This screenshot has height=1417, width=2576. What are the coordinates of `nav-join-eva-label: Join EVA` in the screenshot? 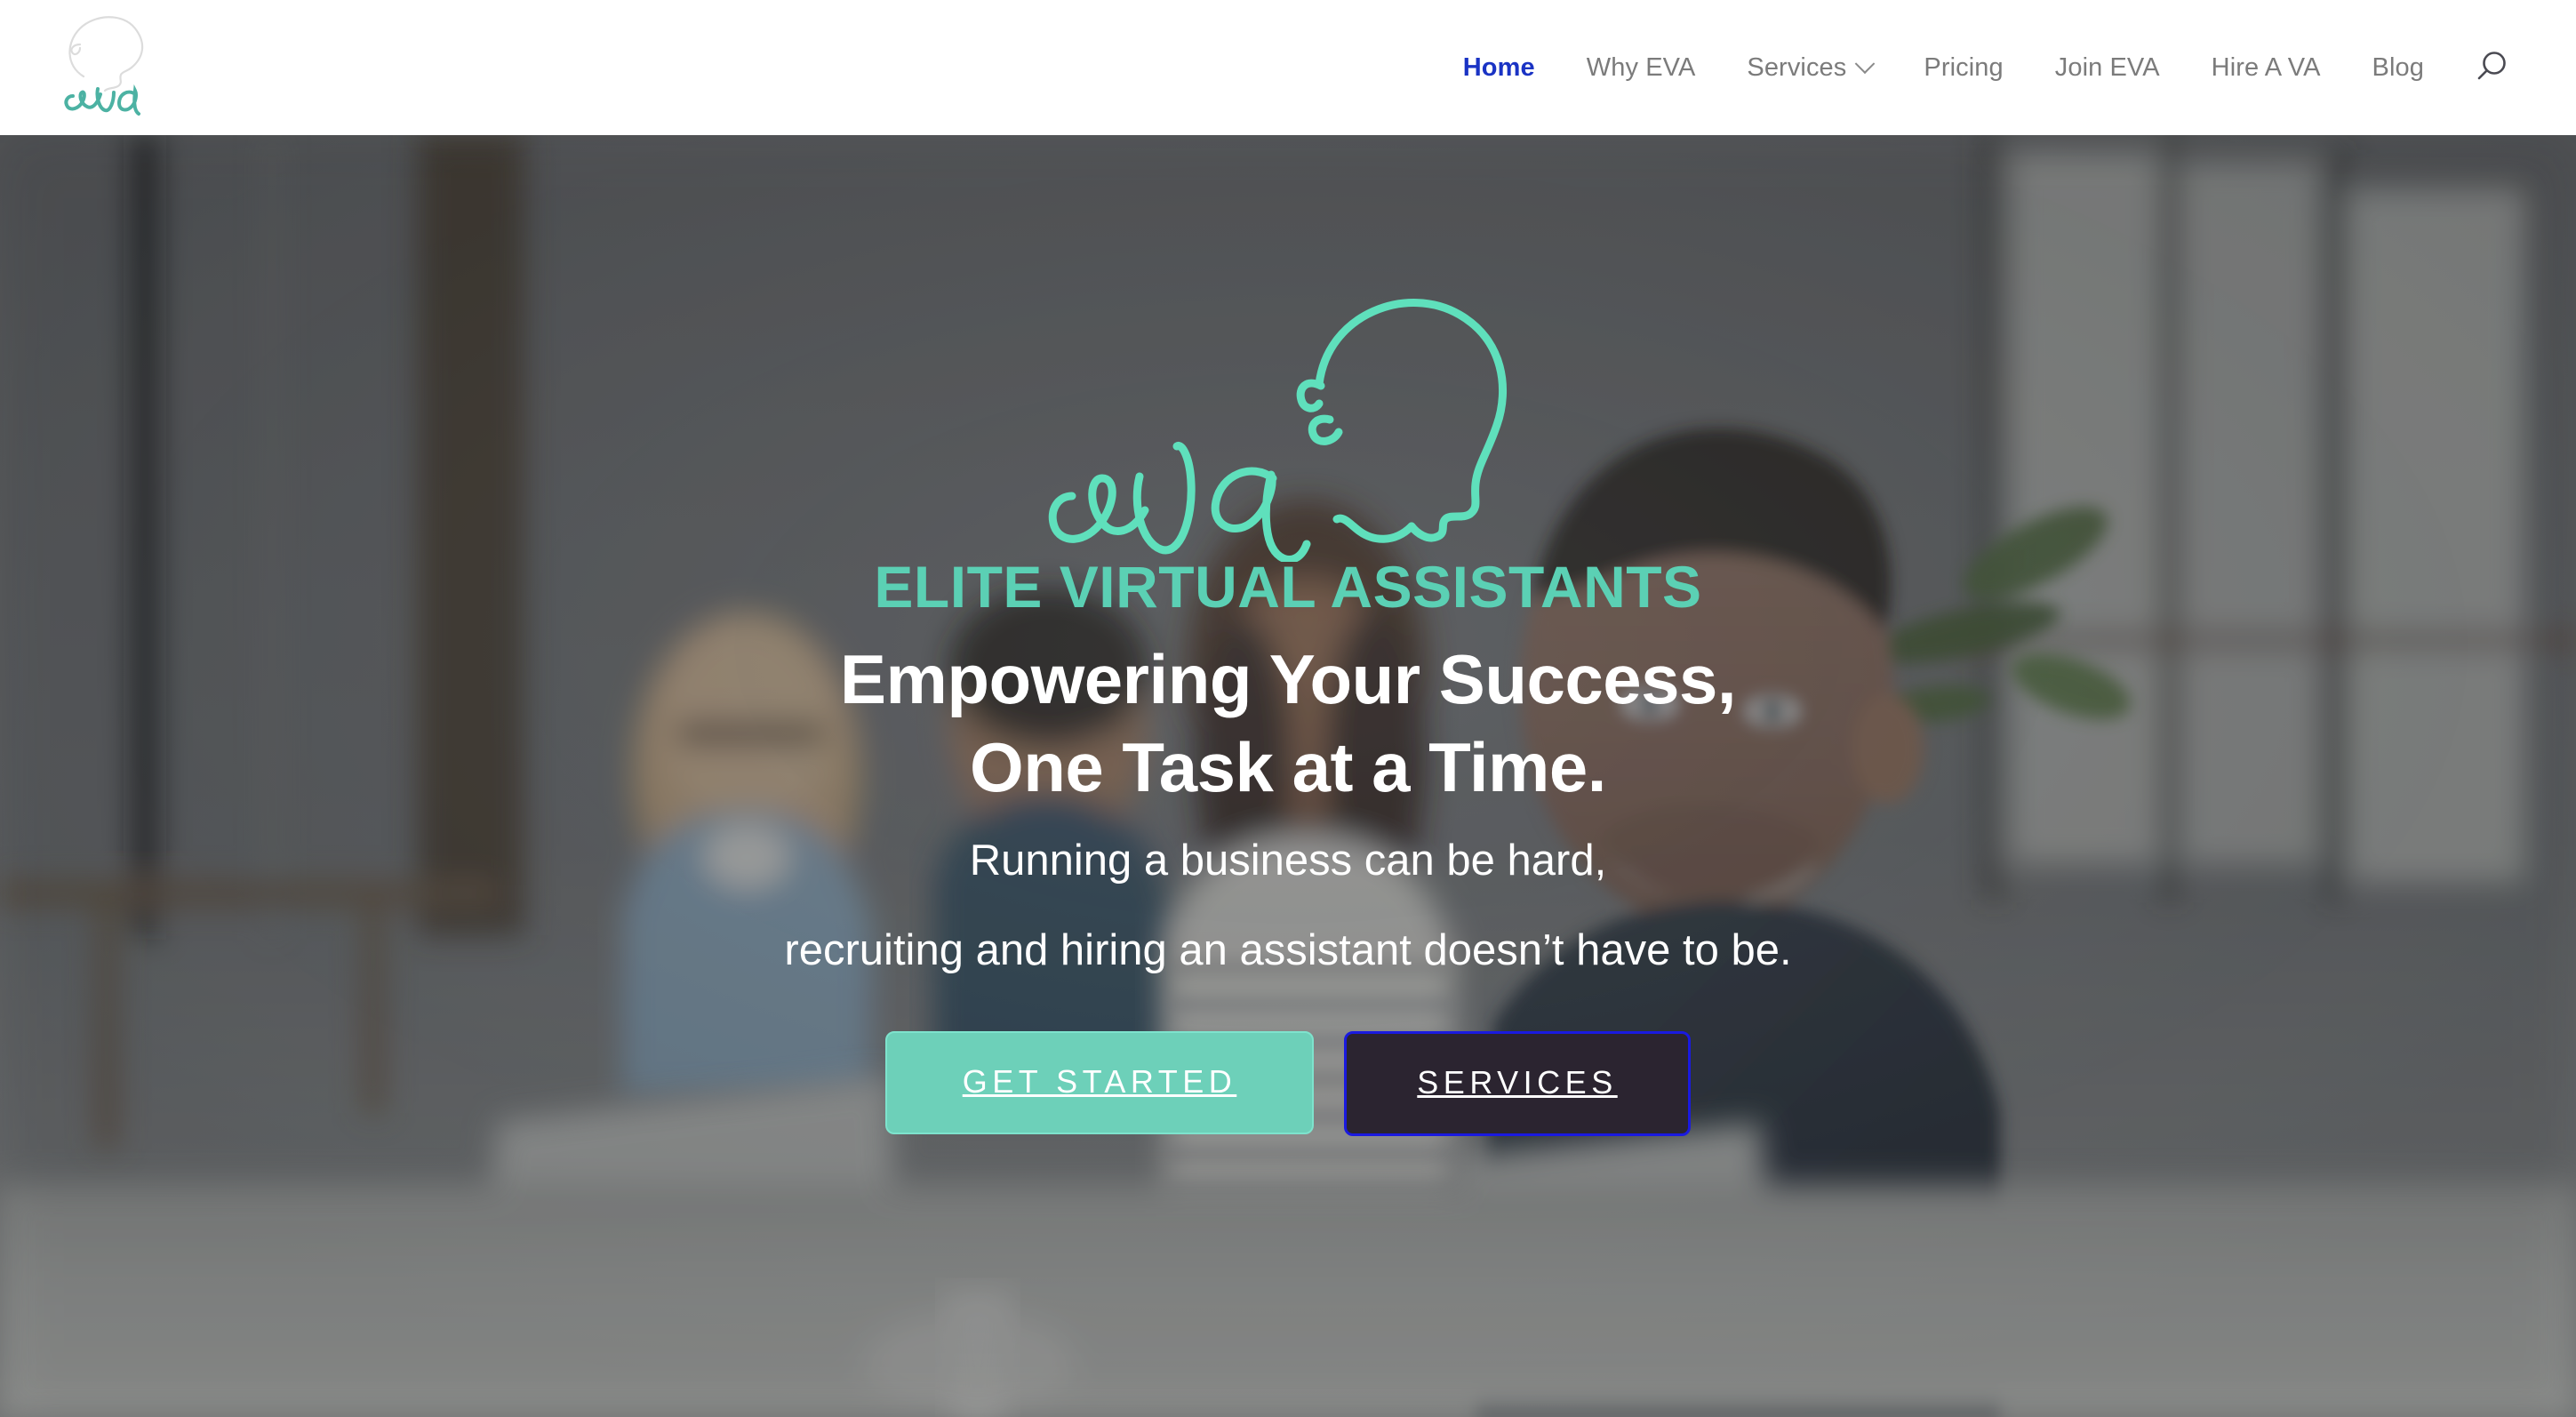 It's located at (2107, 67).